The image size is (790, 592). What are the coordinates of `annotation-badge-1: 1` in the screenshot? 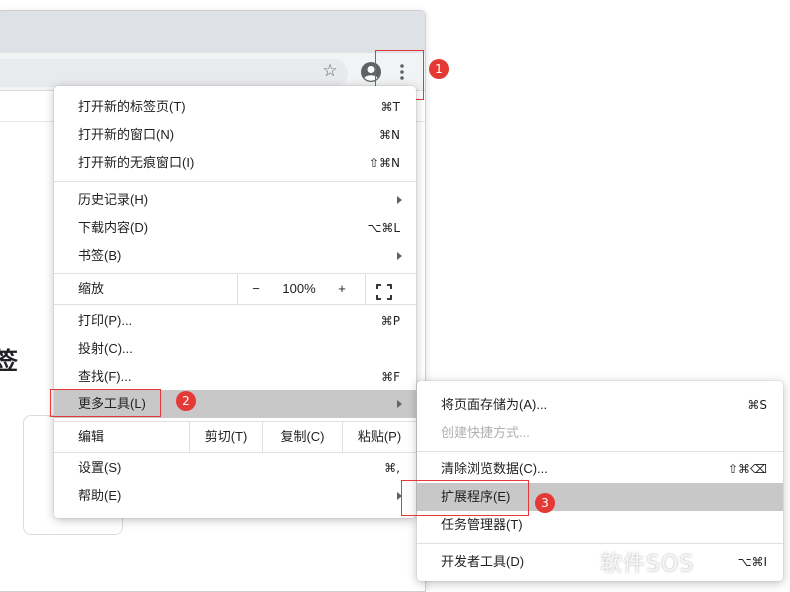 It's located at (439, 69).